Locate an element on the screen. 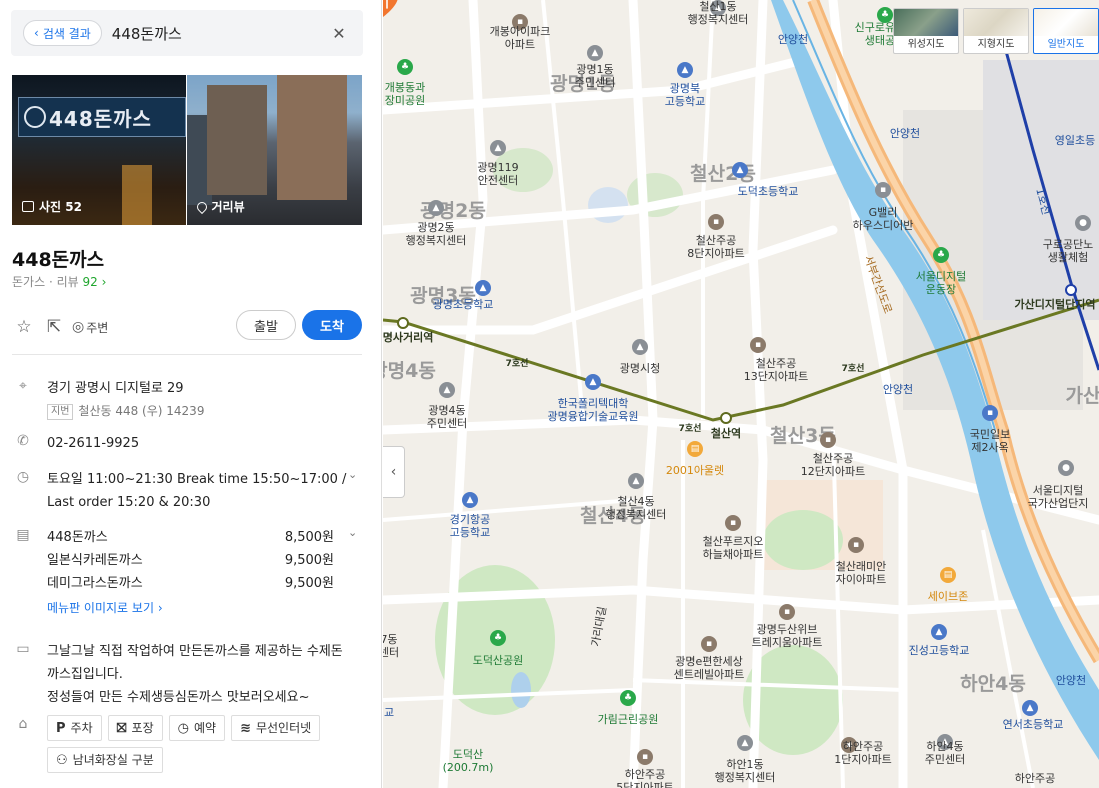 The width and height of the screenshot is (1099, 788). street-view-label: 거리뷰 is located at coordinates (219, 206).